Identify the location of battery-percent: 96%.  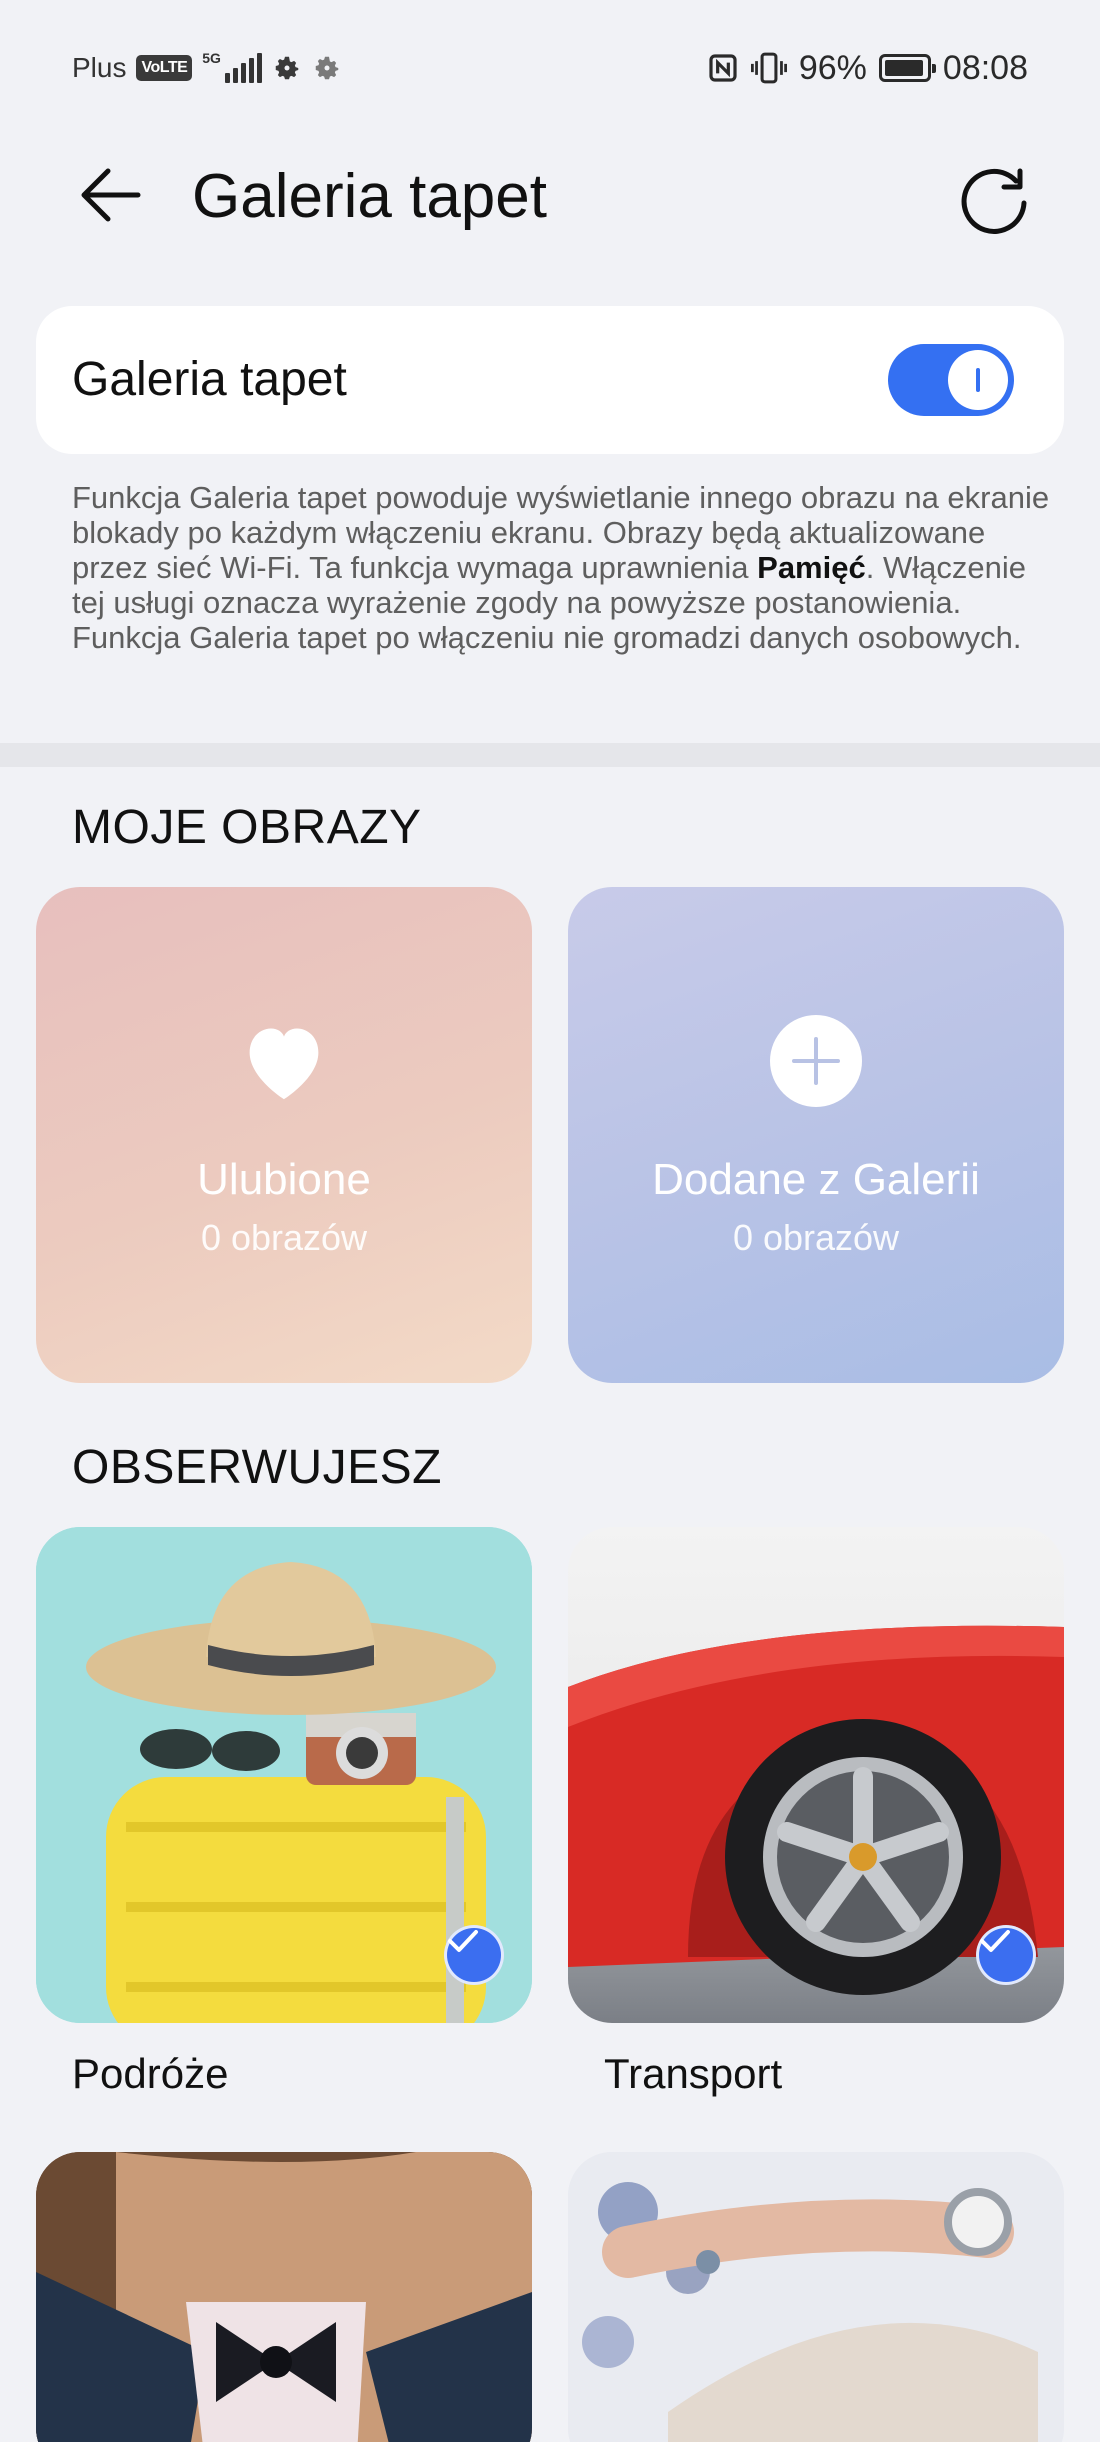
(832, 67).